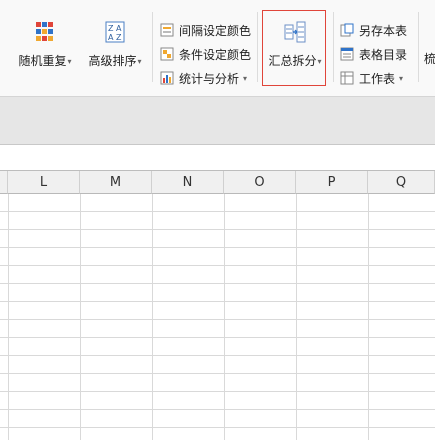 Image resolution: width=435 pixels, height=440 pixels. Describe the element at coordinates (260, 182) in the screenshot. I see `column-header-o: O` at that location.